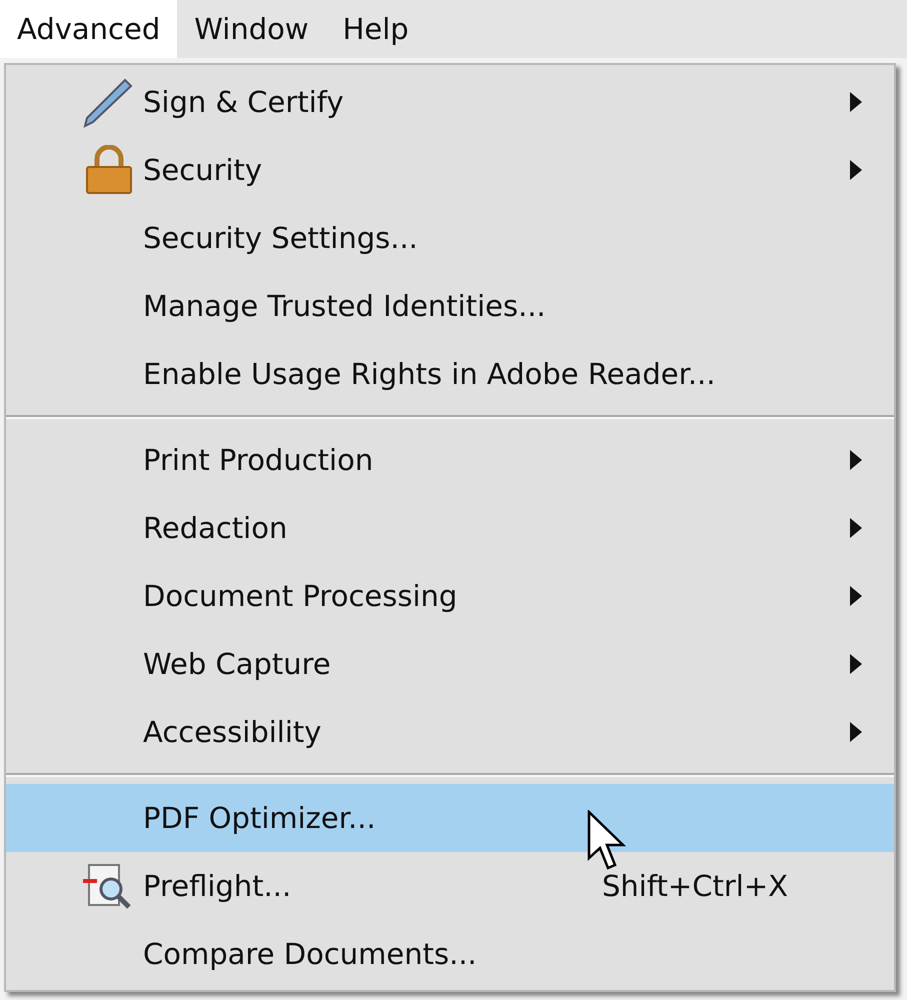  What do you see at coordinates (251, 29) in the screenshot?
I see `menu-bar-item: Window` at bounding box center [251, 29].